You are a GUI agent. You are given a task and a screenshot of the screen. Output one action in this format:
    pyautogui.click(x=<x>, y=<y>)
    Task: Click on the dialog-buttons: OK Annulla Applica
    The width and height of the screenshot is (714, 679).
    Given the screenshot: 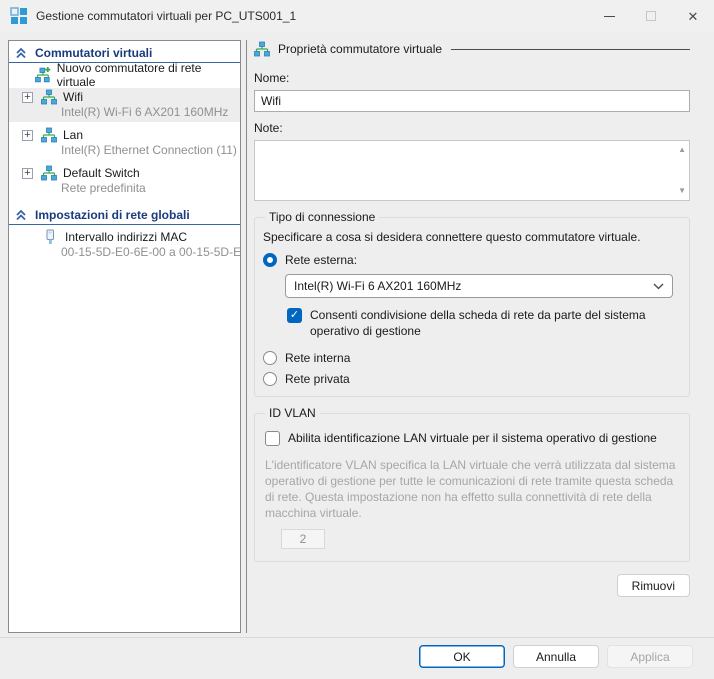 What is the action you would take?
    pyautogui.click(x=556, y=656)
    